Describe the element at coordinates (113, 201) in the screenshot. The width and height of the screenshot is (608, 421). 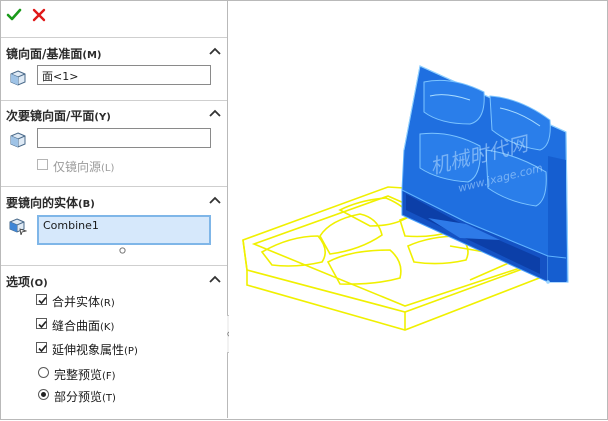
I see `section-header-bodies: 要镜向的实体(B)` at that location.